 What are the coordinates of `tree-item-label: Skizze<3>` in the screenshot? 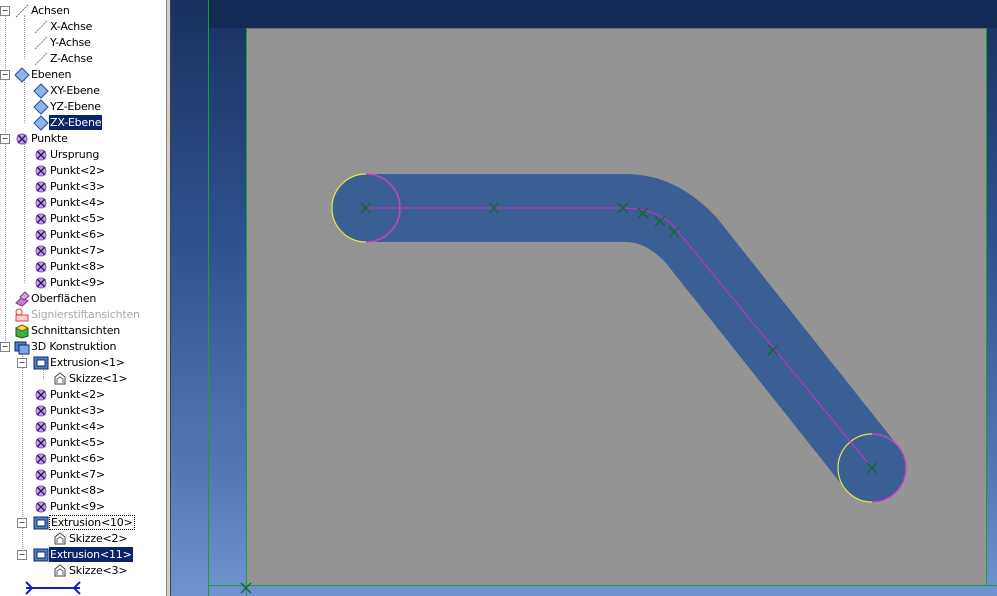 It's located at (98, 570).